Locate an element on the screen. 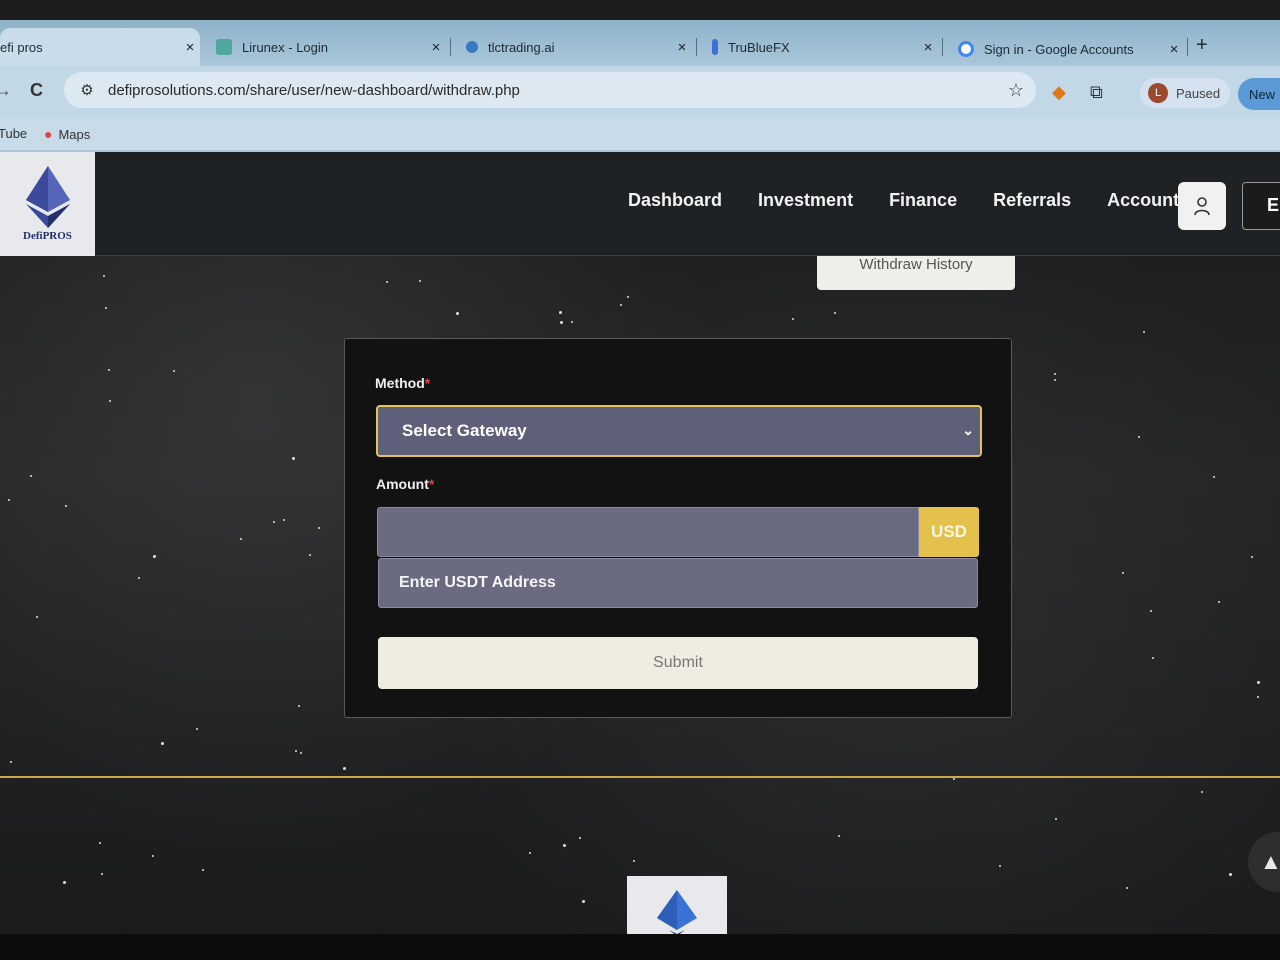  submit-button: Submit is located at coordinates (678, 663).